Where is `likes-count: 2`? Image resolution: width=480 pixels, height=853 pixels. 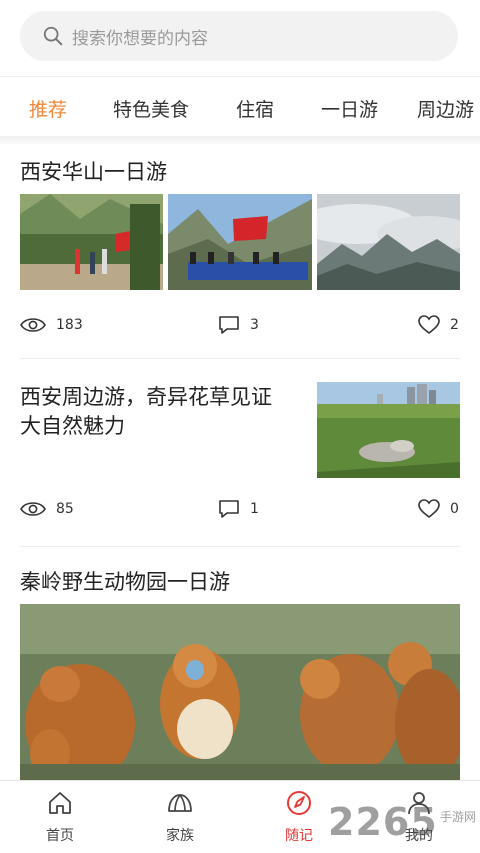 likes-count: 2 is located at coordinates (438, 325).